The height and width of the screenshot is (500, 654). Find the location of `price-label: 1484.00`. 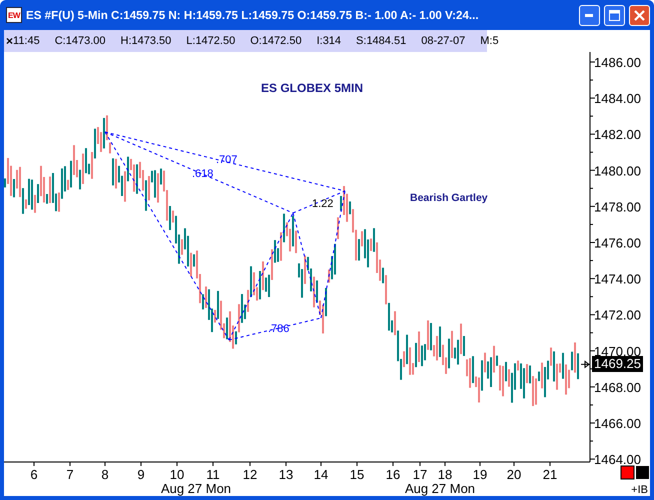

price-label: 1484.00 is located at coordinates (617, 98).